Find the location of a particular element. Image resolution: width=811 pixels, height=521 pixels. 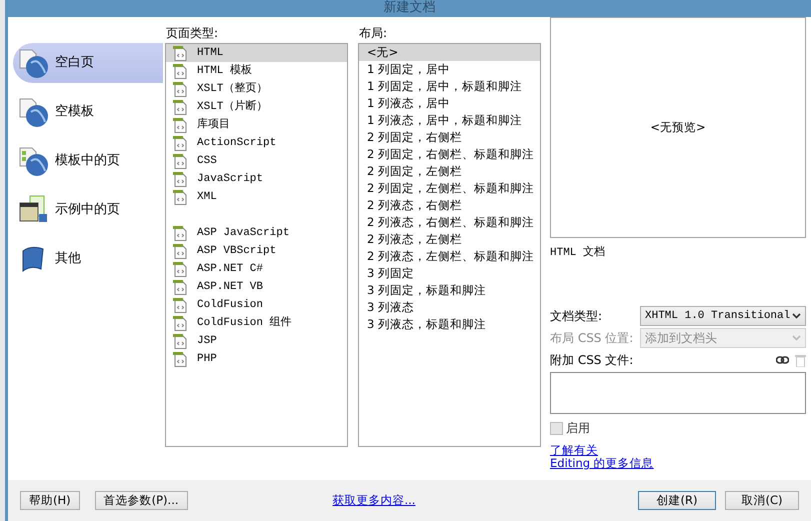

list-item: 2 列固定，右侧栏、标题和脚注 is located at coordinates (449, 154).